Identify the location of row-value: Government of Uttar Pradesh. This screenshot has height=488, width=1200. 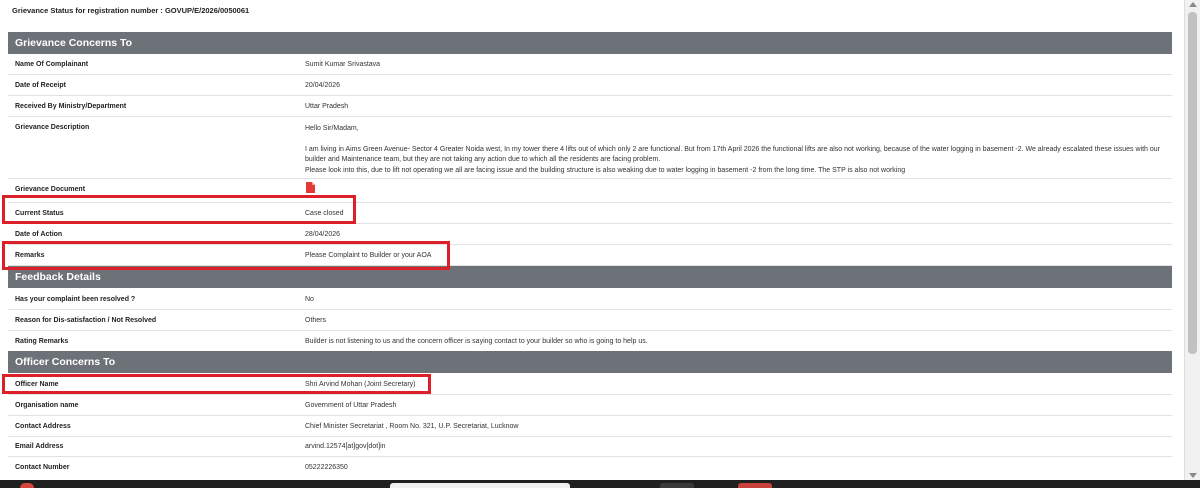
(351, 405).